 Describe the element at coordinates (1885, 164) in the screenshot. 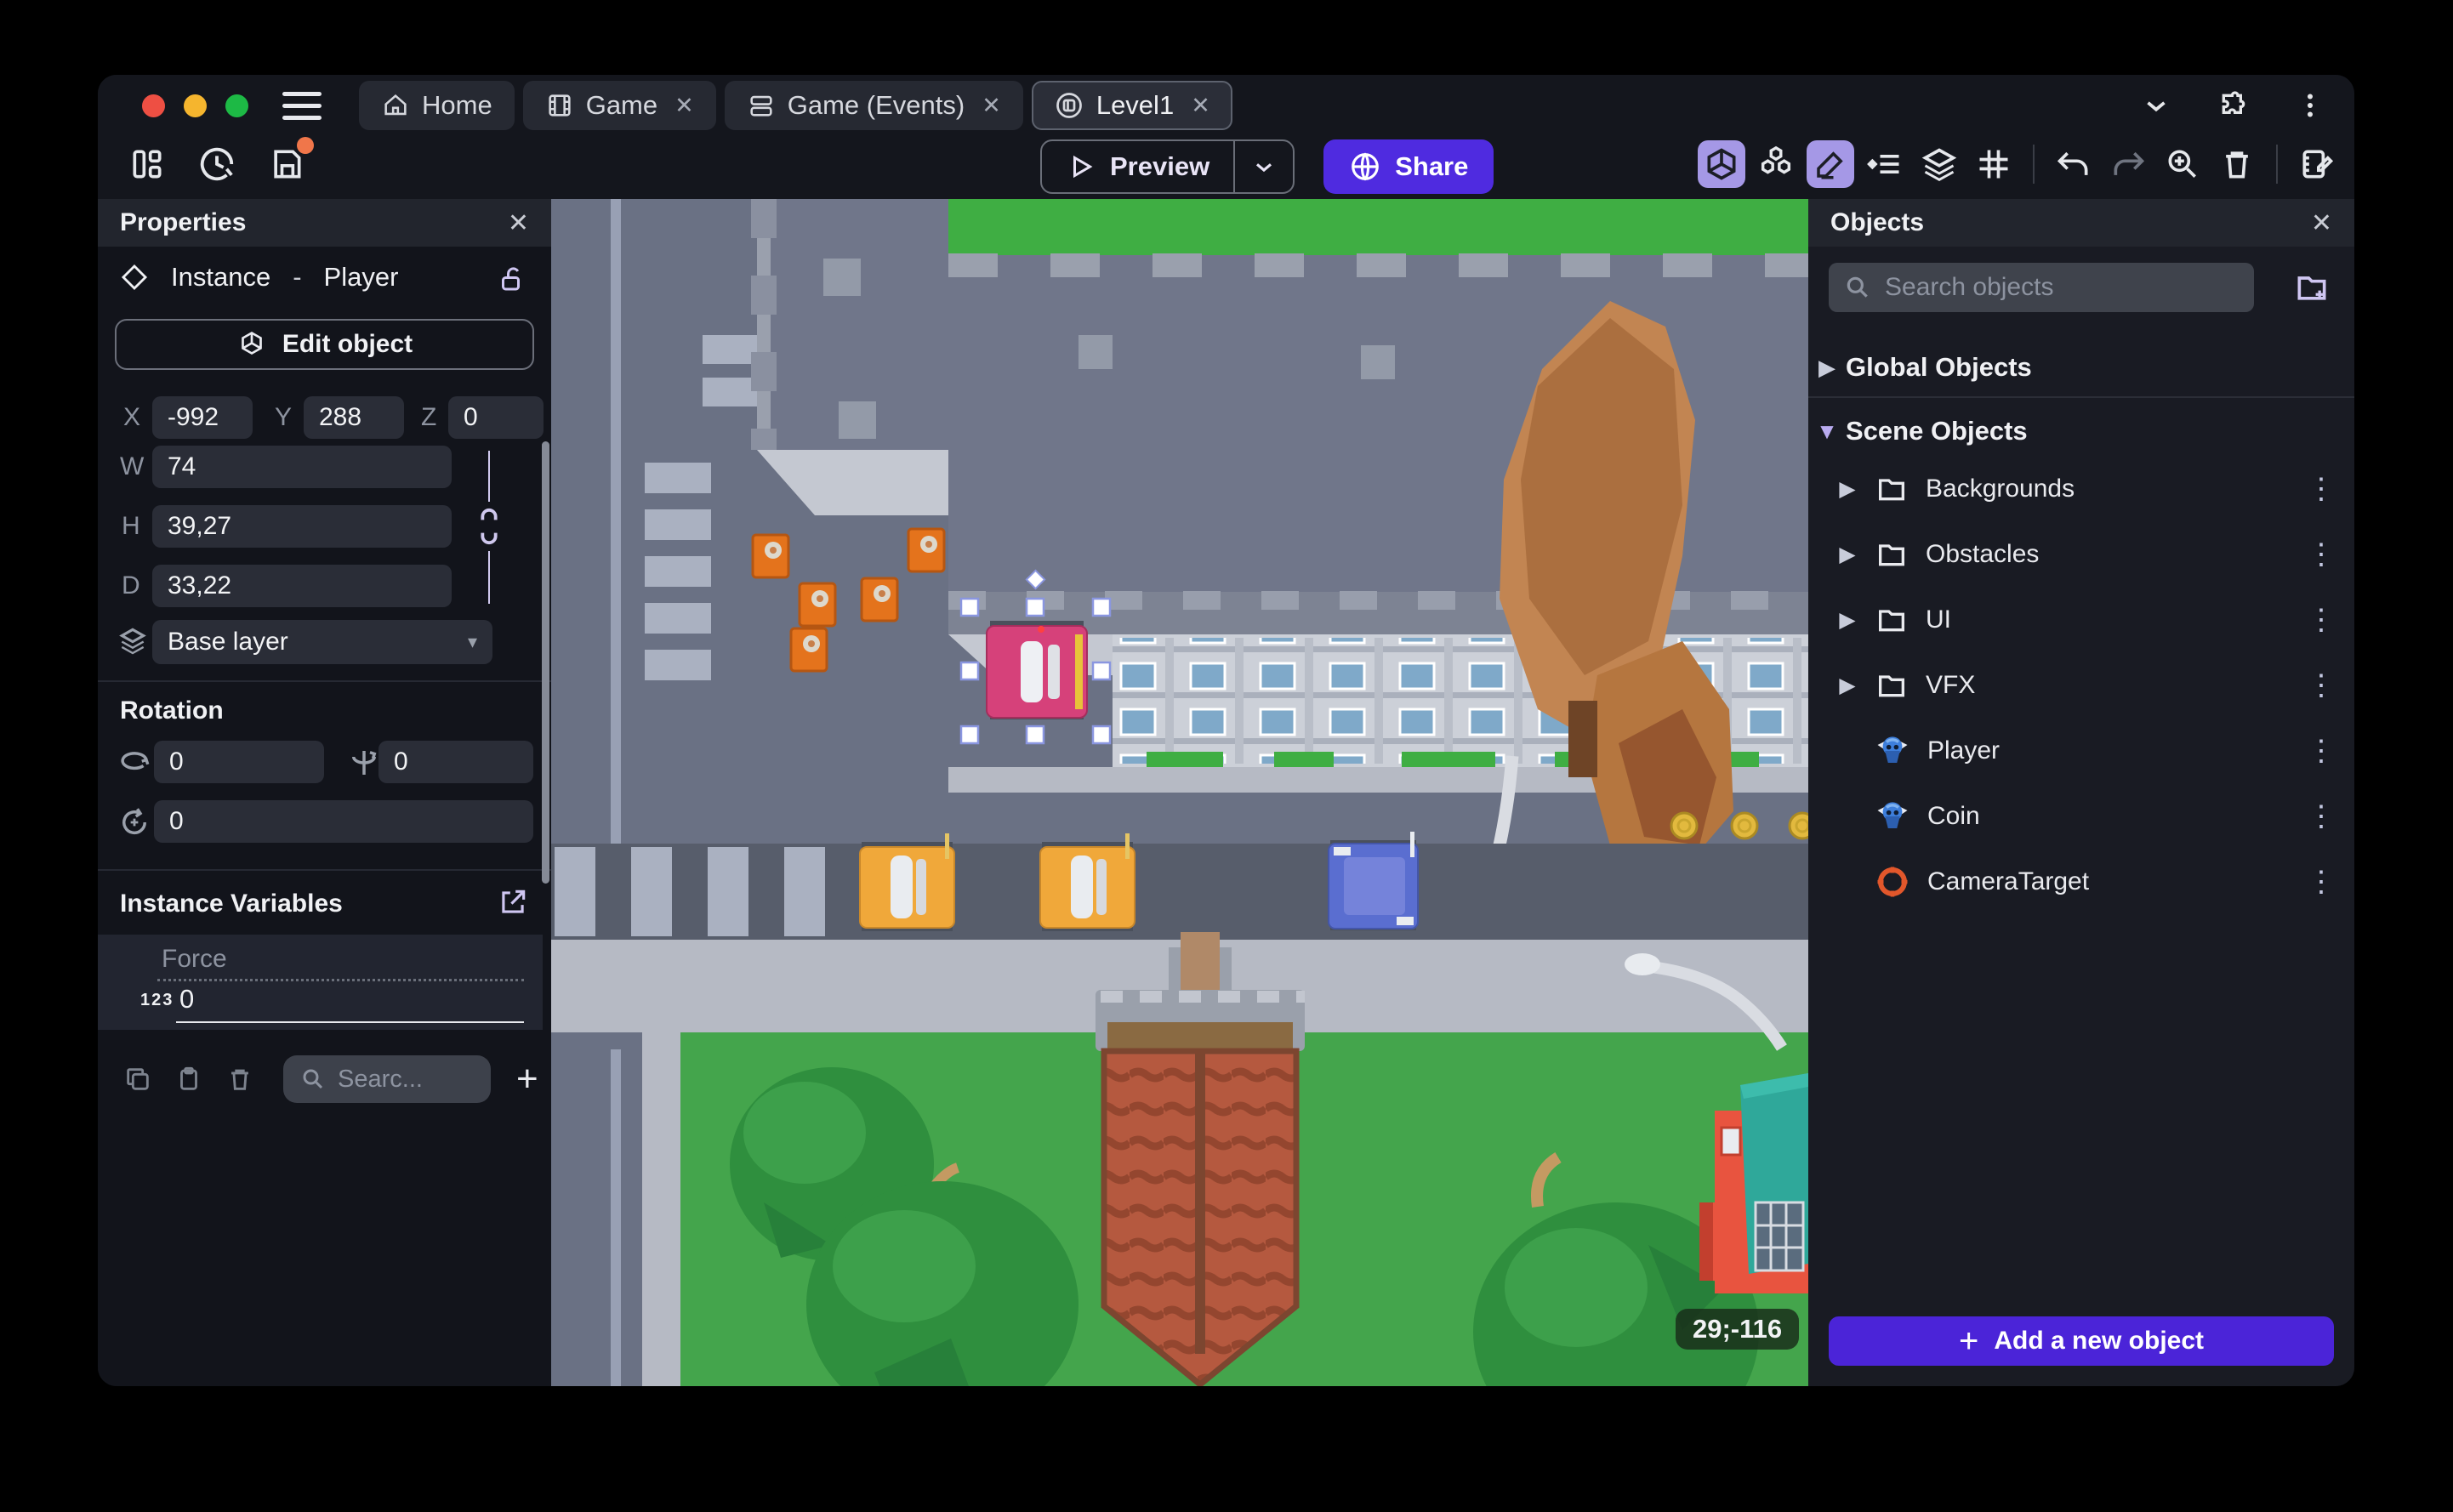

I see `instances-list-icon` at that location.